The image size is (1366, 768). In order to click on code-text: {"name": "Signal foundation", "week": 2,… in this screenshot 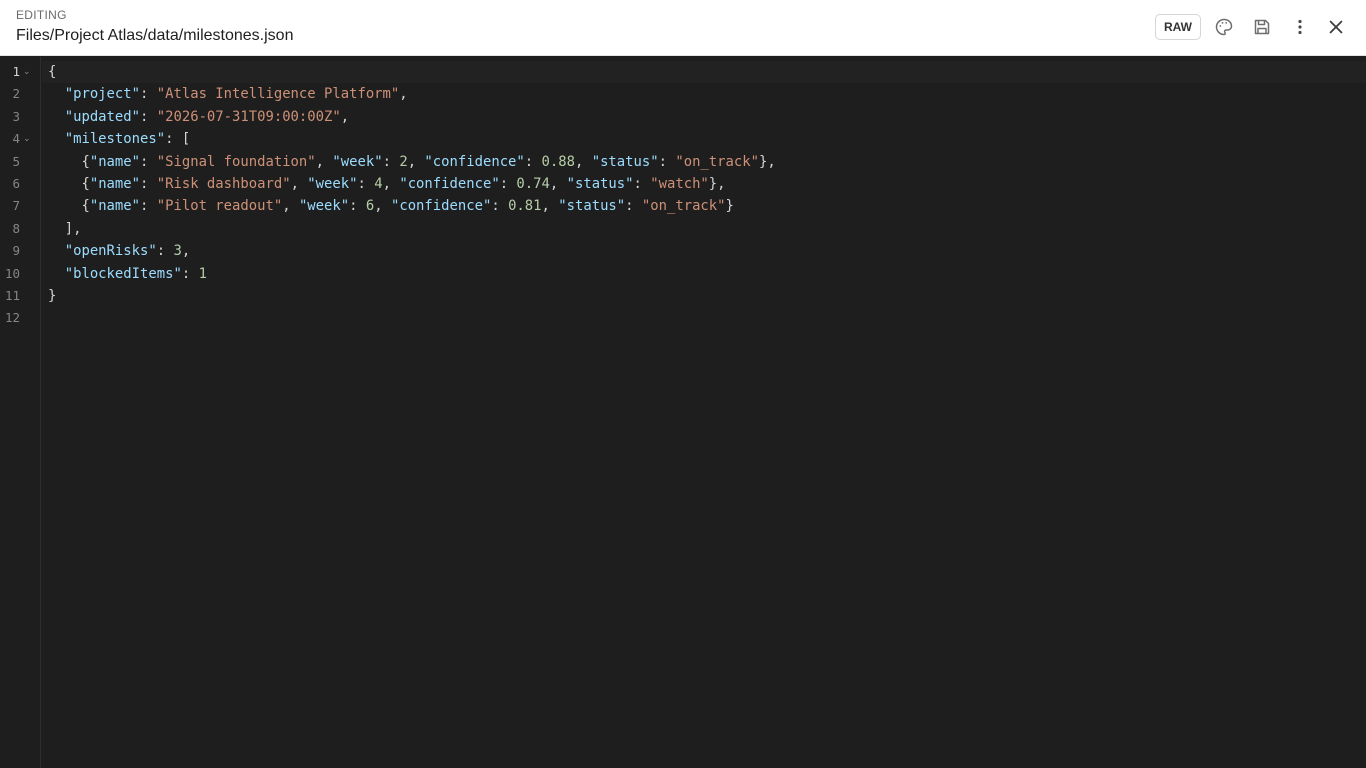, I will do `click(412, 162)`.